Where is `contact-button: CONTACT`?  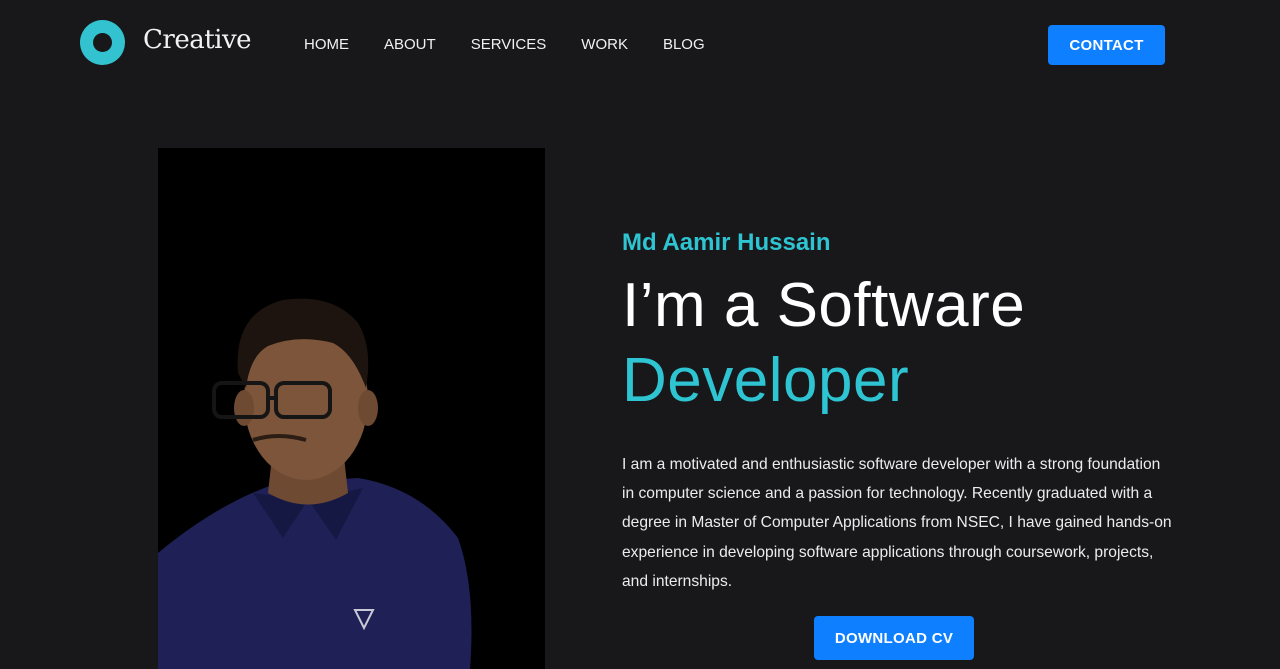 contact-button: CONTACT is located at coordinates (1106, 45).